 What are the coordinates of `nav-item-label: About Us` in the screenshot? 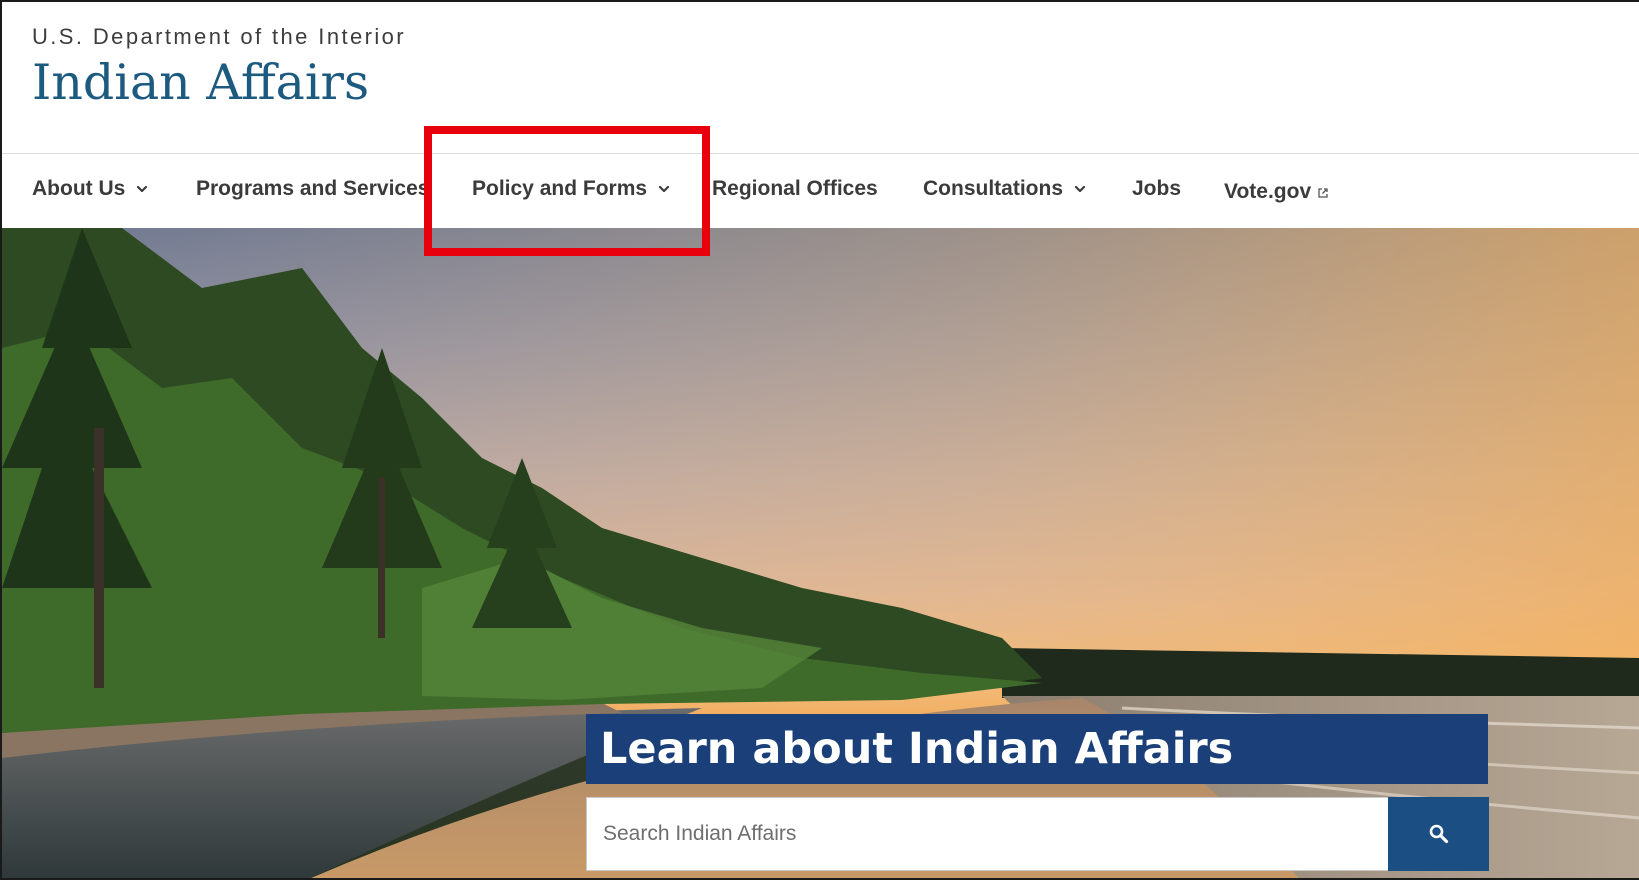 It's located at (79, 188).